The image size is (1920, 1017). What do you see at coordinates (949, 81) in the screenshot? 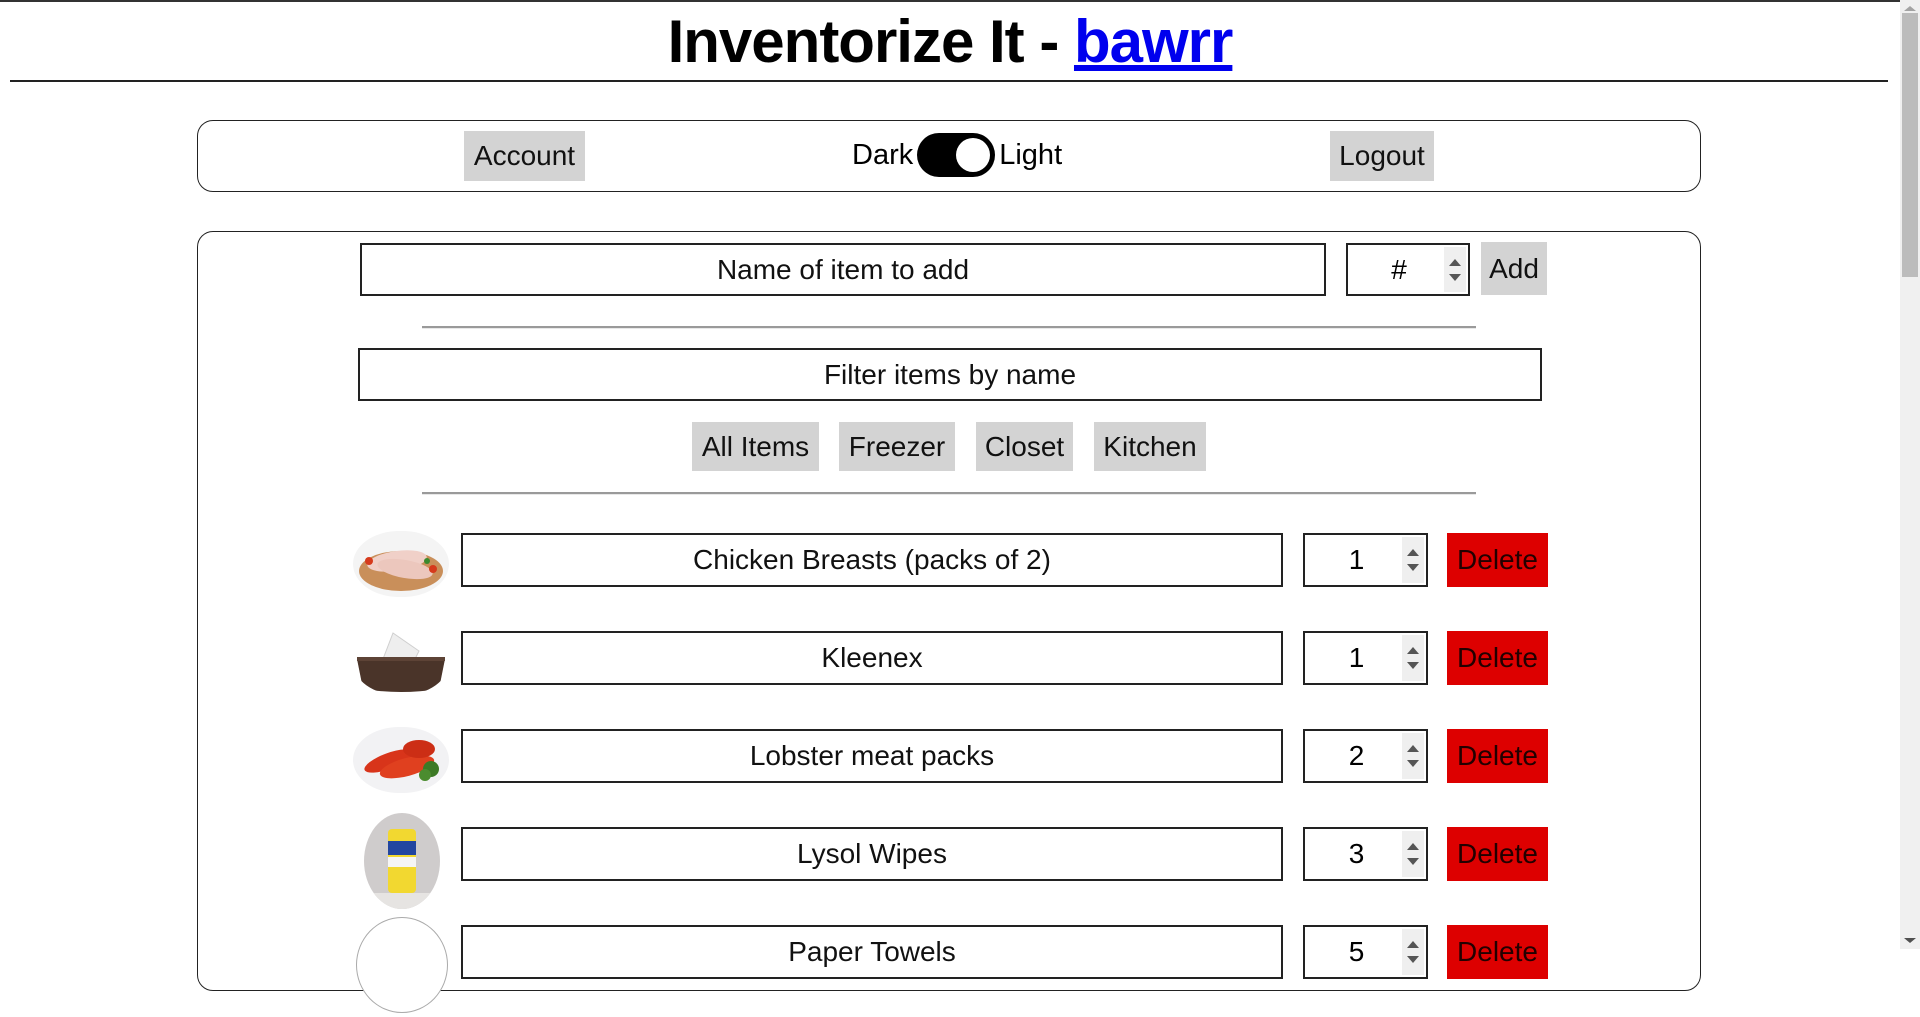
I see `title-divider` at bounding box center [949, 81].